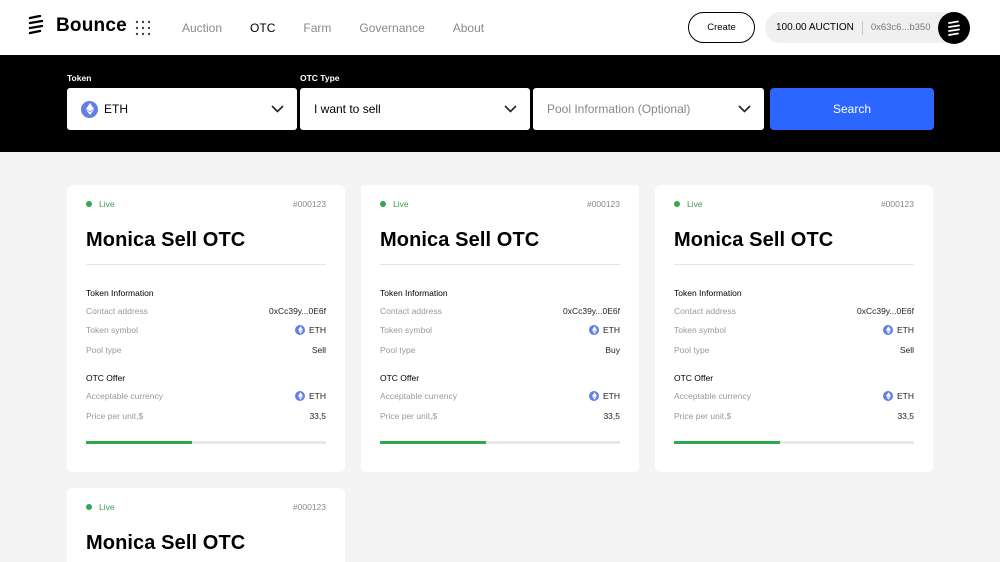  What do you see at coordinates (79, 78) in the screenshot?
I see `token-label: Token` at bounding box center [79, 78].